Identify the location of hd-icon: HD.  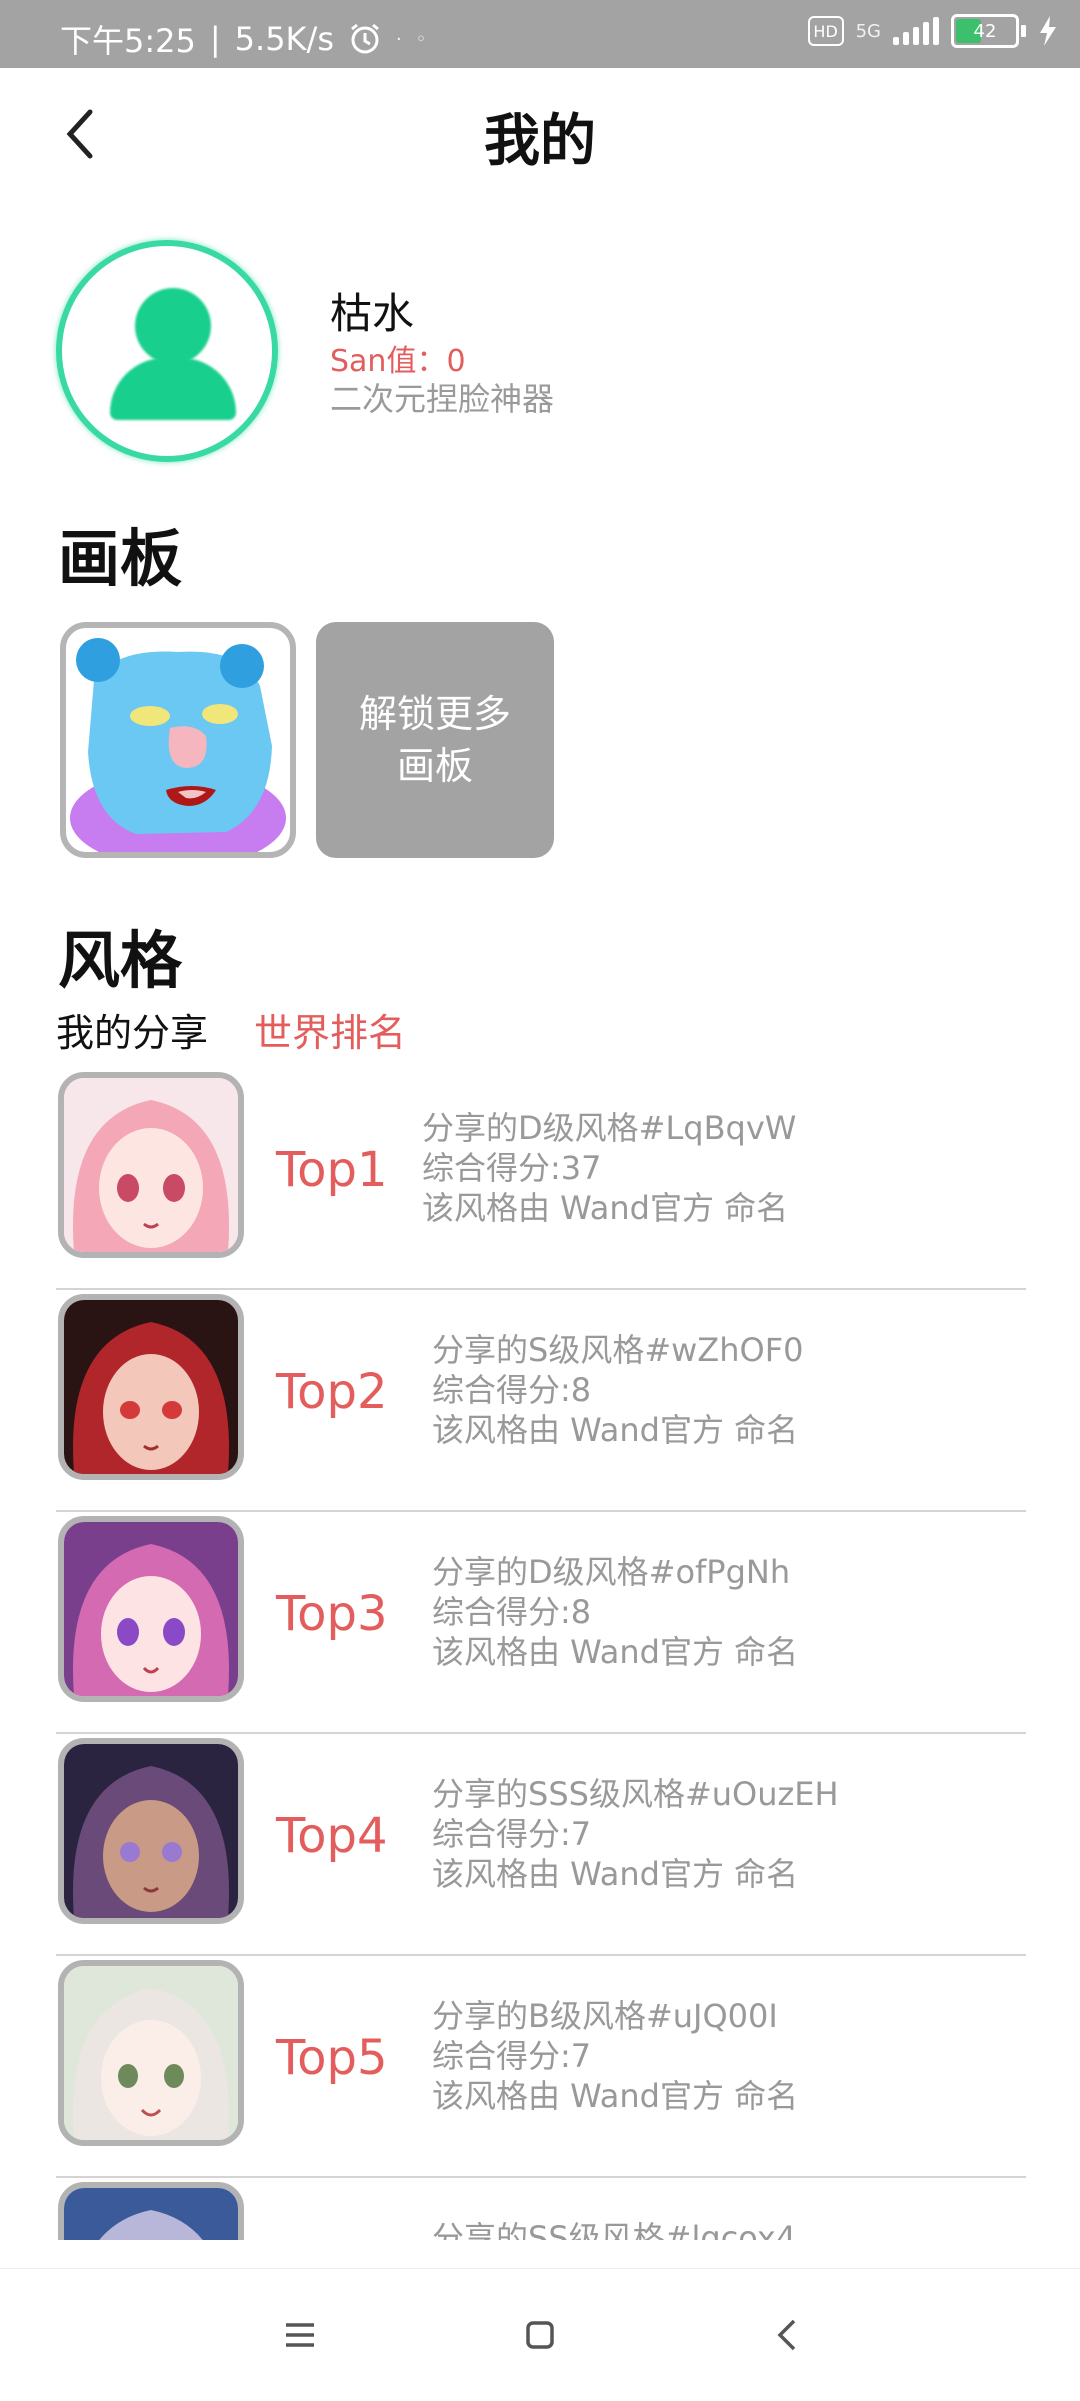
(825, 31).